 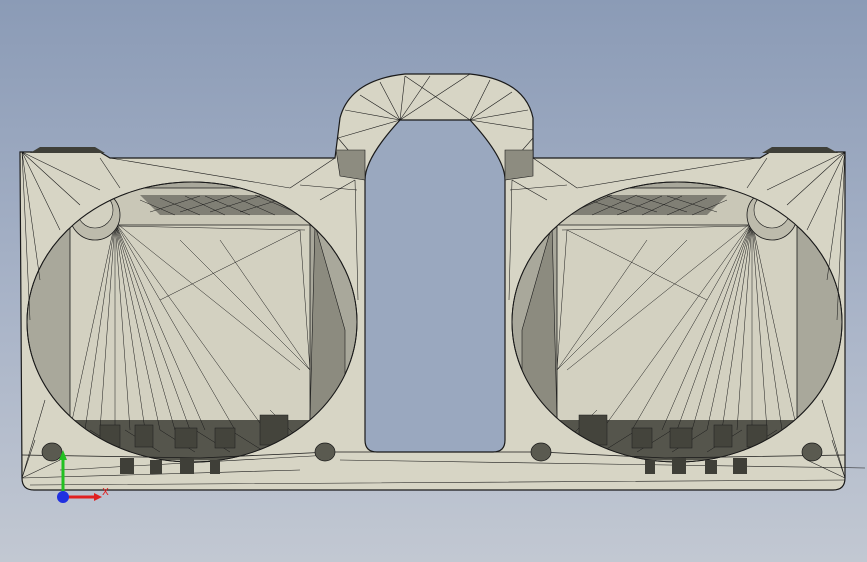 I want to click on x-axis-label: X, so click(x=105, y=492).